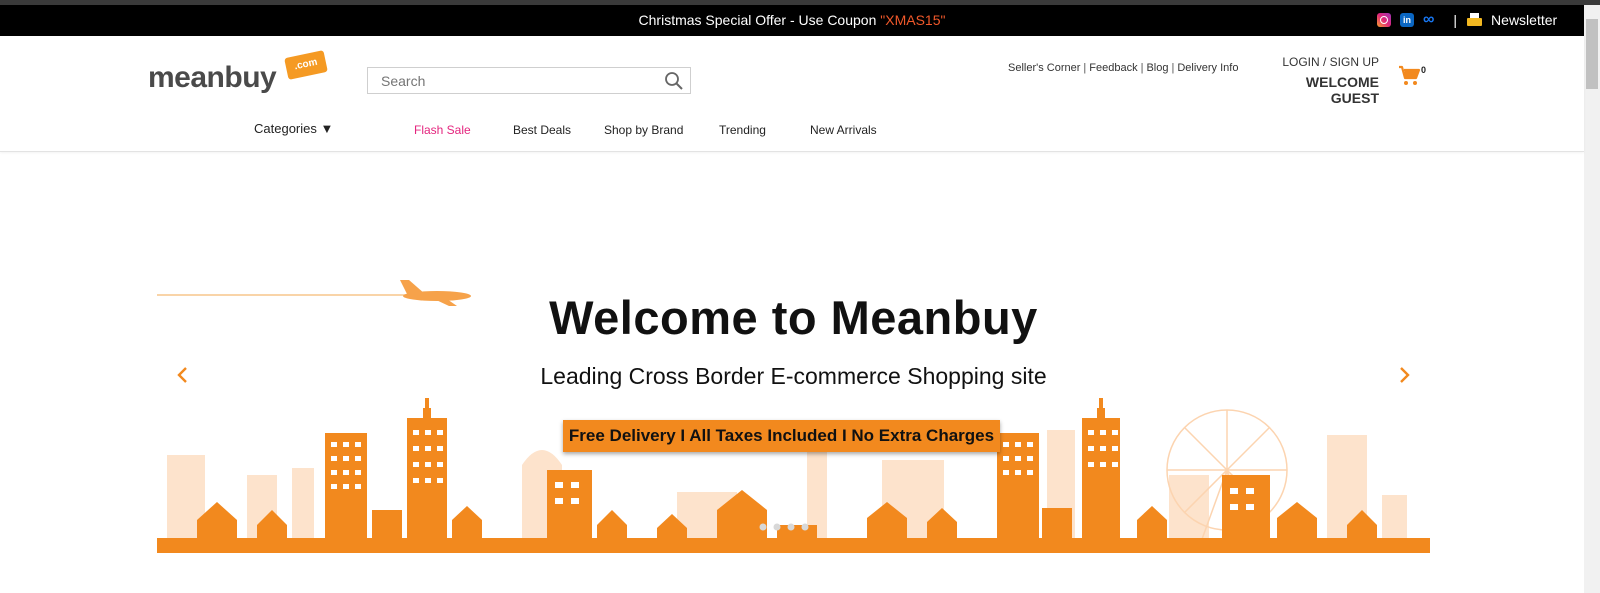  I want to click on account-area: LOGIN / SIGN UP WELCOME GUEST, so click(1319, 80).